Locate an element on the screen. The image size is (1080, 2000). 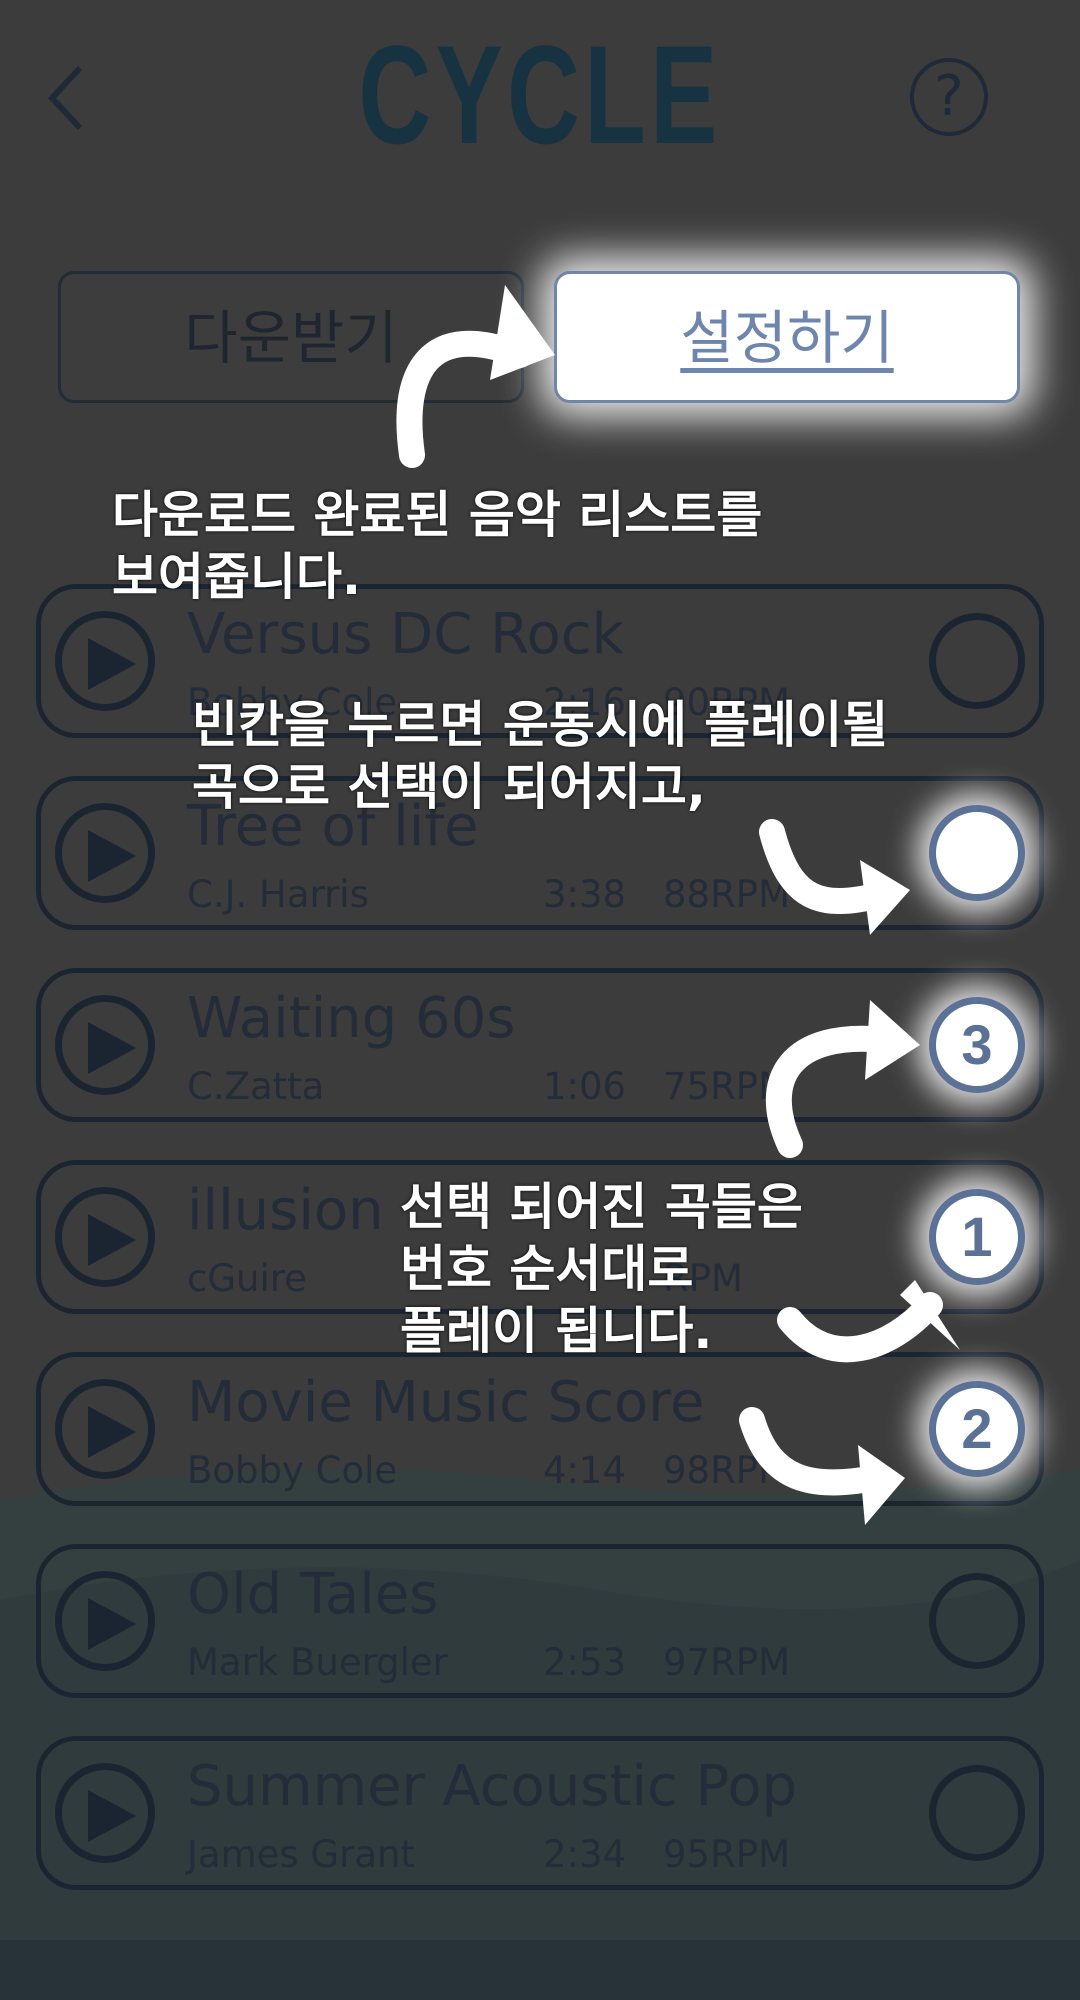
song-title: Old Tales is located at coordinates (313, 1594).